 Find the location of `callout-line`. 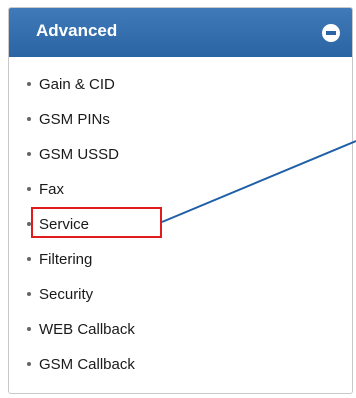

callout-line is located at coordinates (258, 181).